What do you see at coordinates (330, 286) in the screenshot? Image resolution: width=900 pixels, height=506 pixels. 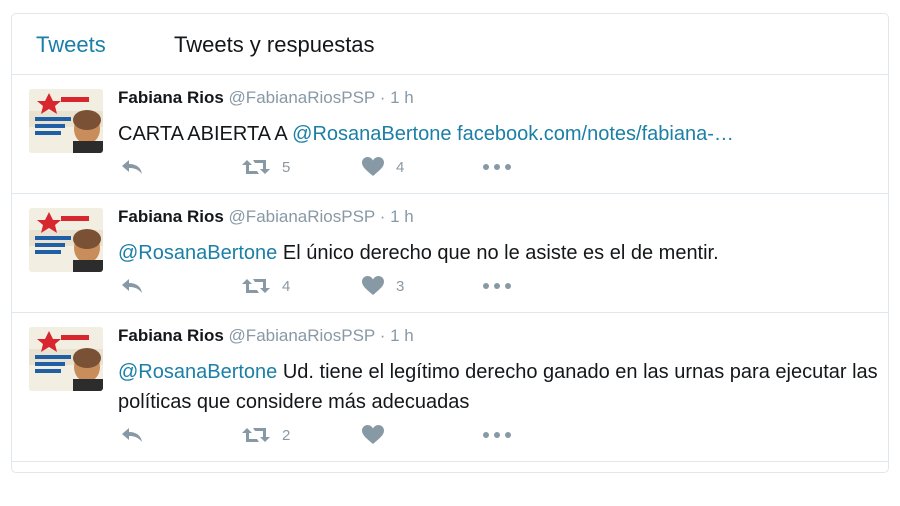 I see `tweet-actions: 4 3` at bounding box center [330, 286].